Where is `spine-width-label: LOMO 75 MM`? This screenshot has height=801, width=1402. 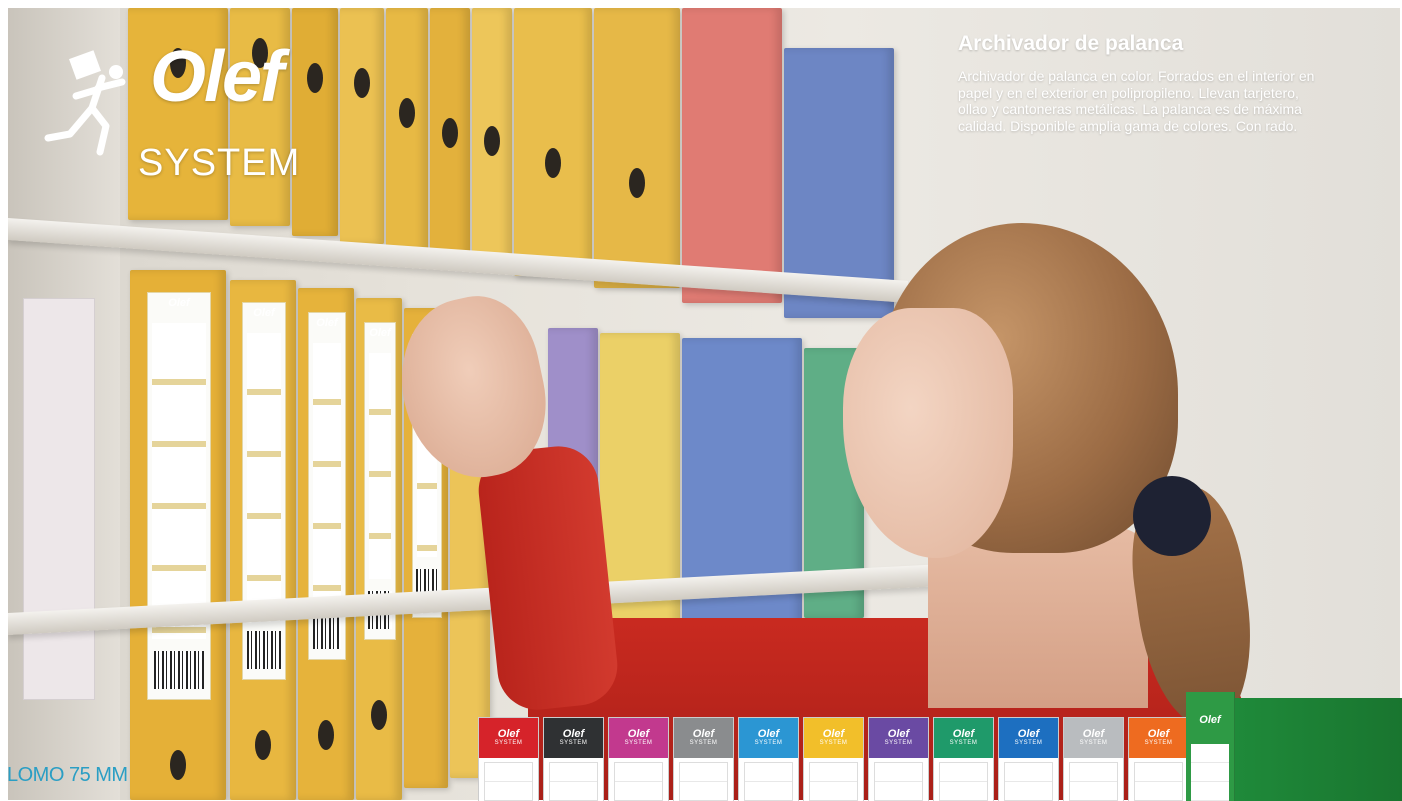 spine-width-label: LOMO 75 MM is located at coordinates (67, 775).